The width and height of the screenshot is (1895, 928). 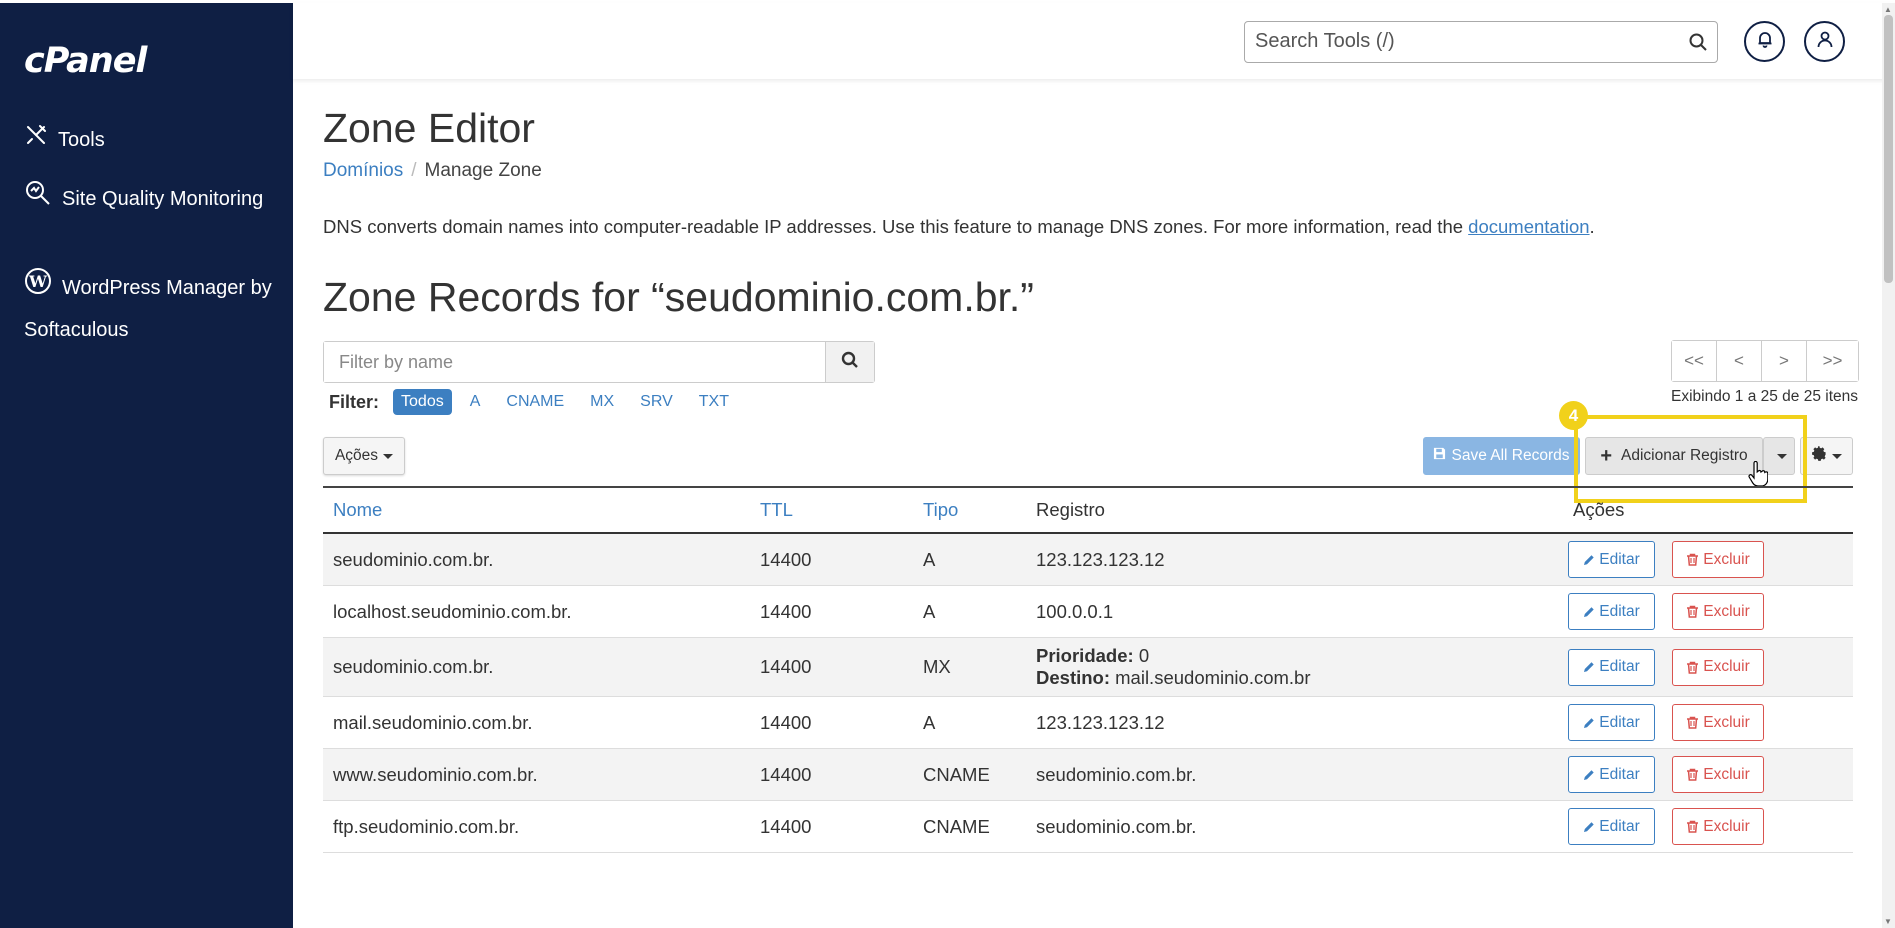 I want to click on filter-chip-cname: CNAME, so click(x=535, y=402).